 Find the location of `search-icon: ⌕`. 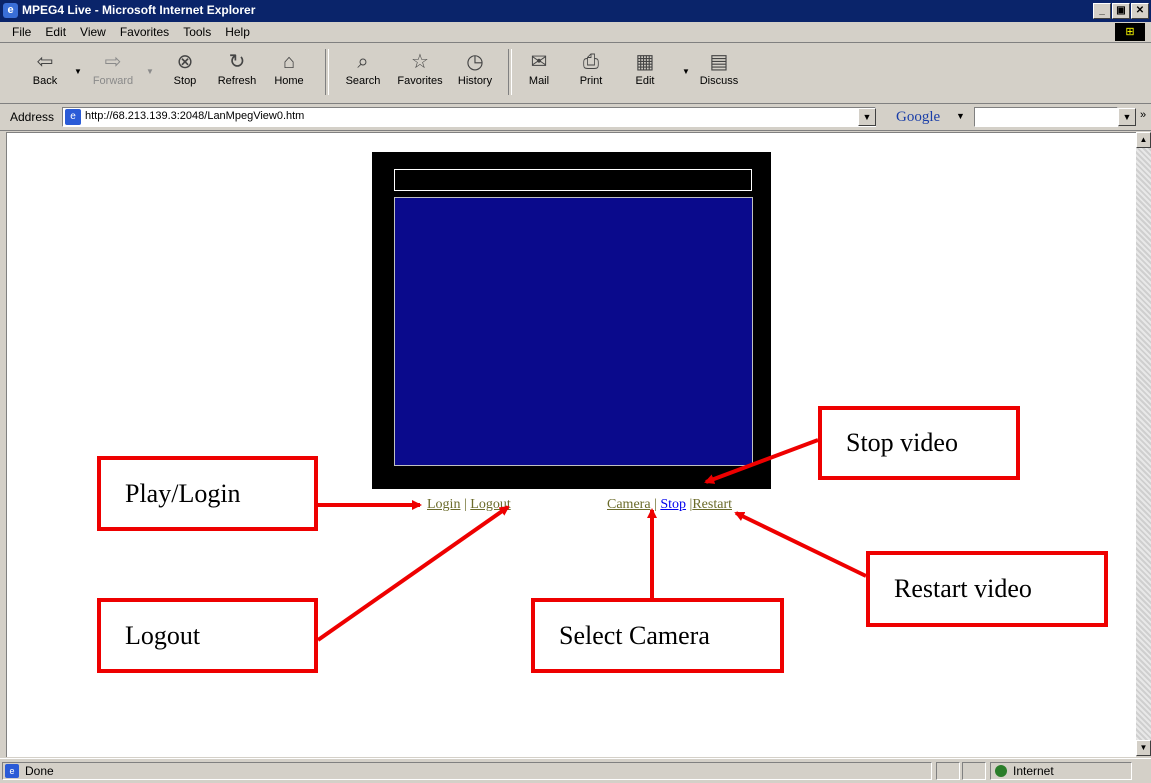

search-icon: ⌕ is located at coordinates (363, 62).